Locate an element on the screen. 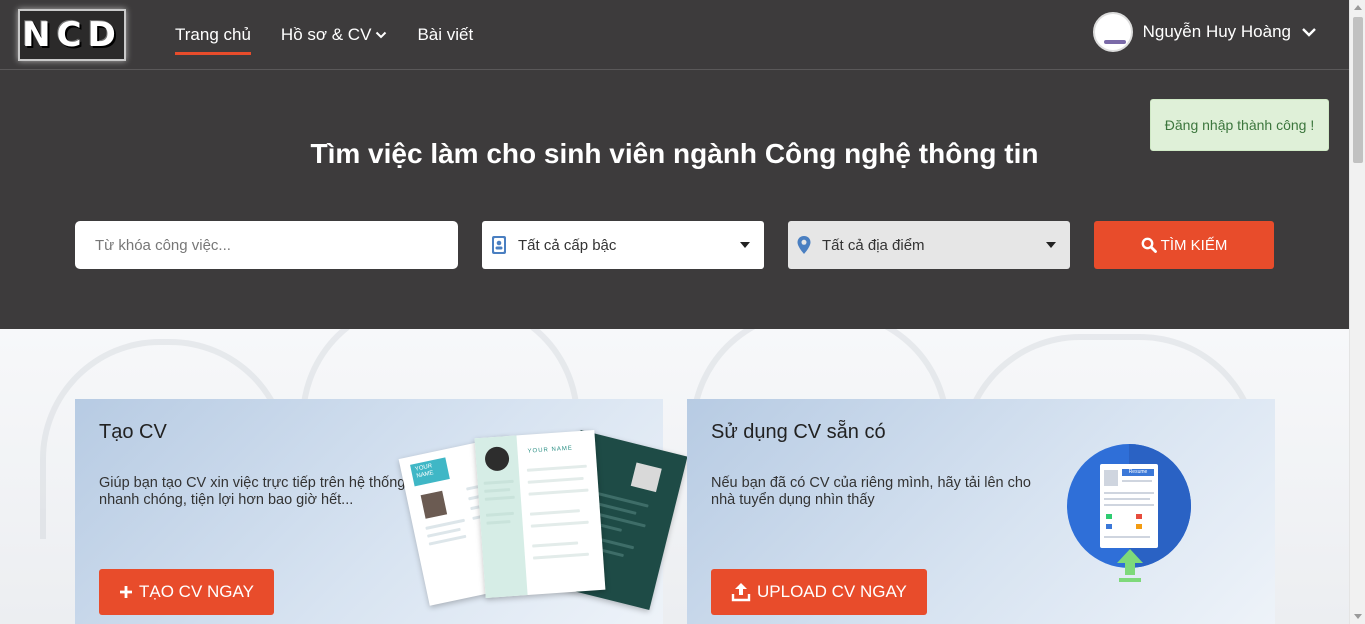  card-title: Sử dụng CV sẵn có is located at coordinates (798, 432).